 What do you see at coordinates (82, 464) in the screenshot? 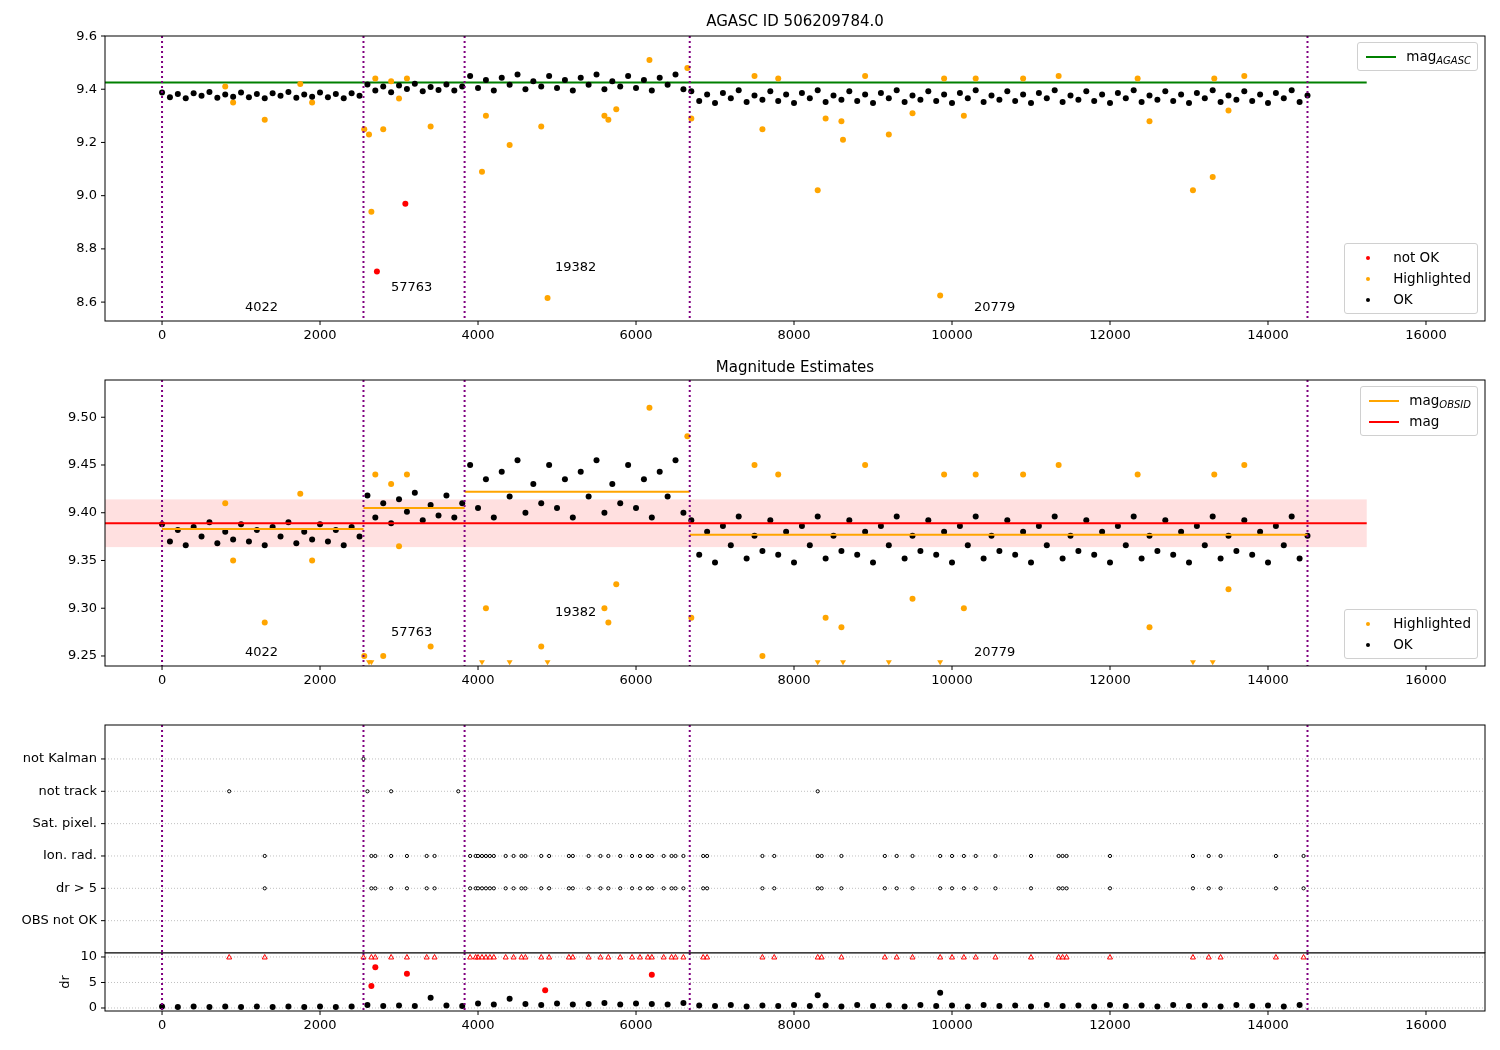
I see `y-tick-label: 9.45` at bounding box center [82, 464].